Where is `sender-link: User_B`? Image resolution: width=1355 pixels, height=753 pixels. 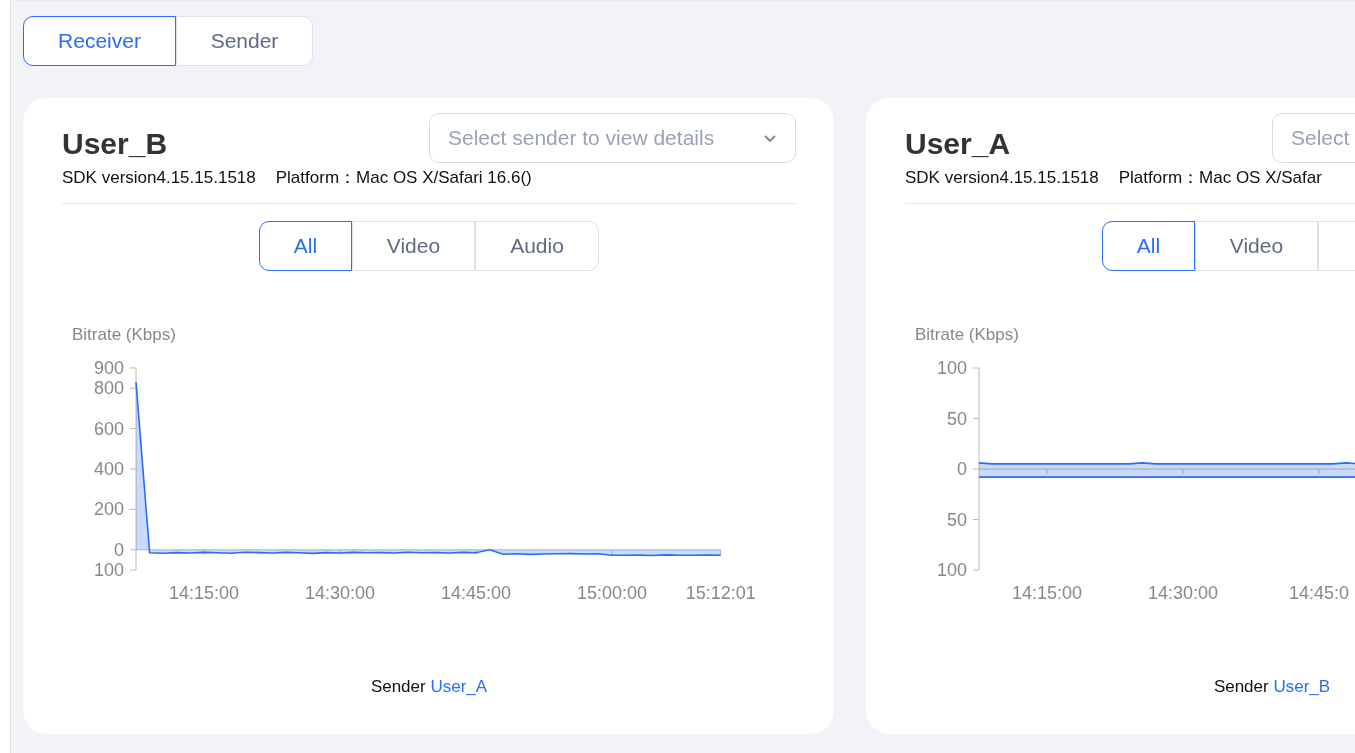 sender-link: User_B is located at coordinates (1302, 686).